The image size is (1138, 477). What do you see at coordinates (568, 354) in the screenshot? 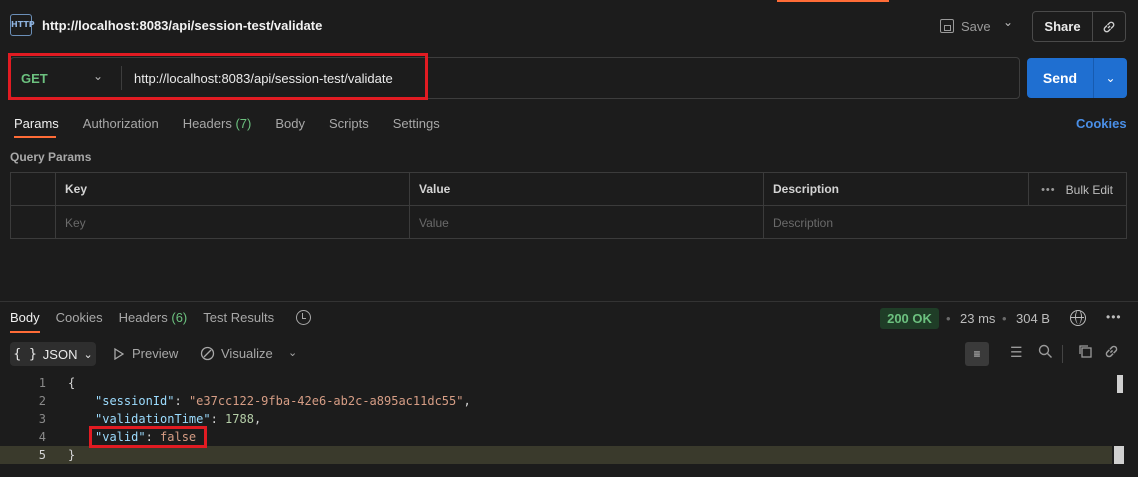
I see `response-toolbar: { } JSON ⌄ Preview Visualize ⌄ ≡ ☰` at bounding box center [568, 354].